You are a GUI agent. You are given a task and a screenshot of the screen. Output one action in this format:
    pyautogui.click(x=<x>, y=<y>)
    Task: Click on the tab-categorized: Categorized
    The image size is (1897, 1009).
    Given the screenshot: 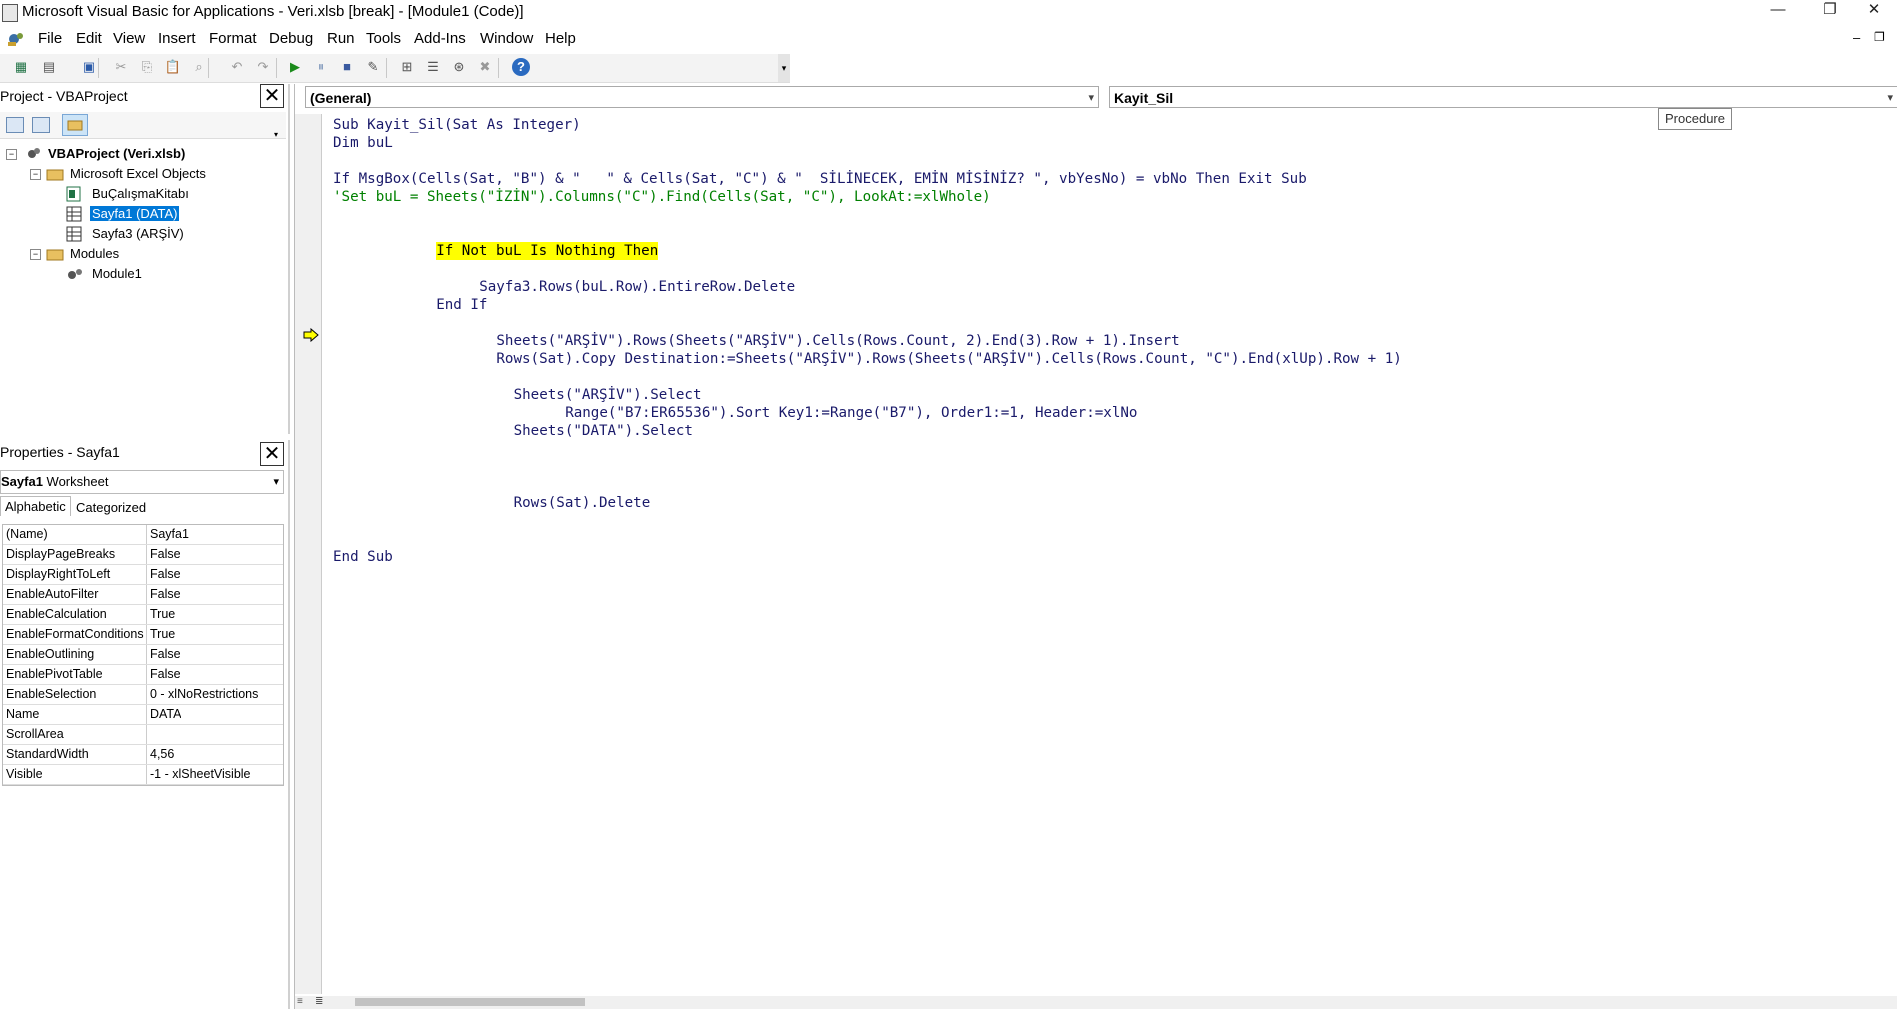 What is the action you would take?
    pyautogui.click(x=111, y=507)
    